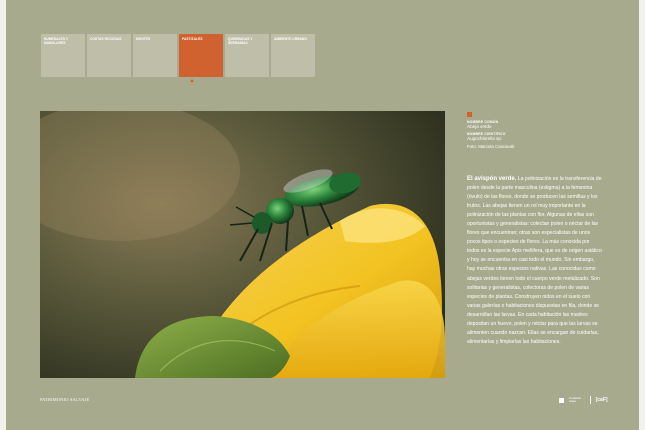 The image size is (645, 430). What do you see at coordinates (192, 80) in the screenshot?
I see `active-tab-marker-icon` at bounding box center [192, 80].